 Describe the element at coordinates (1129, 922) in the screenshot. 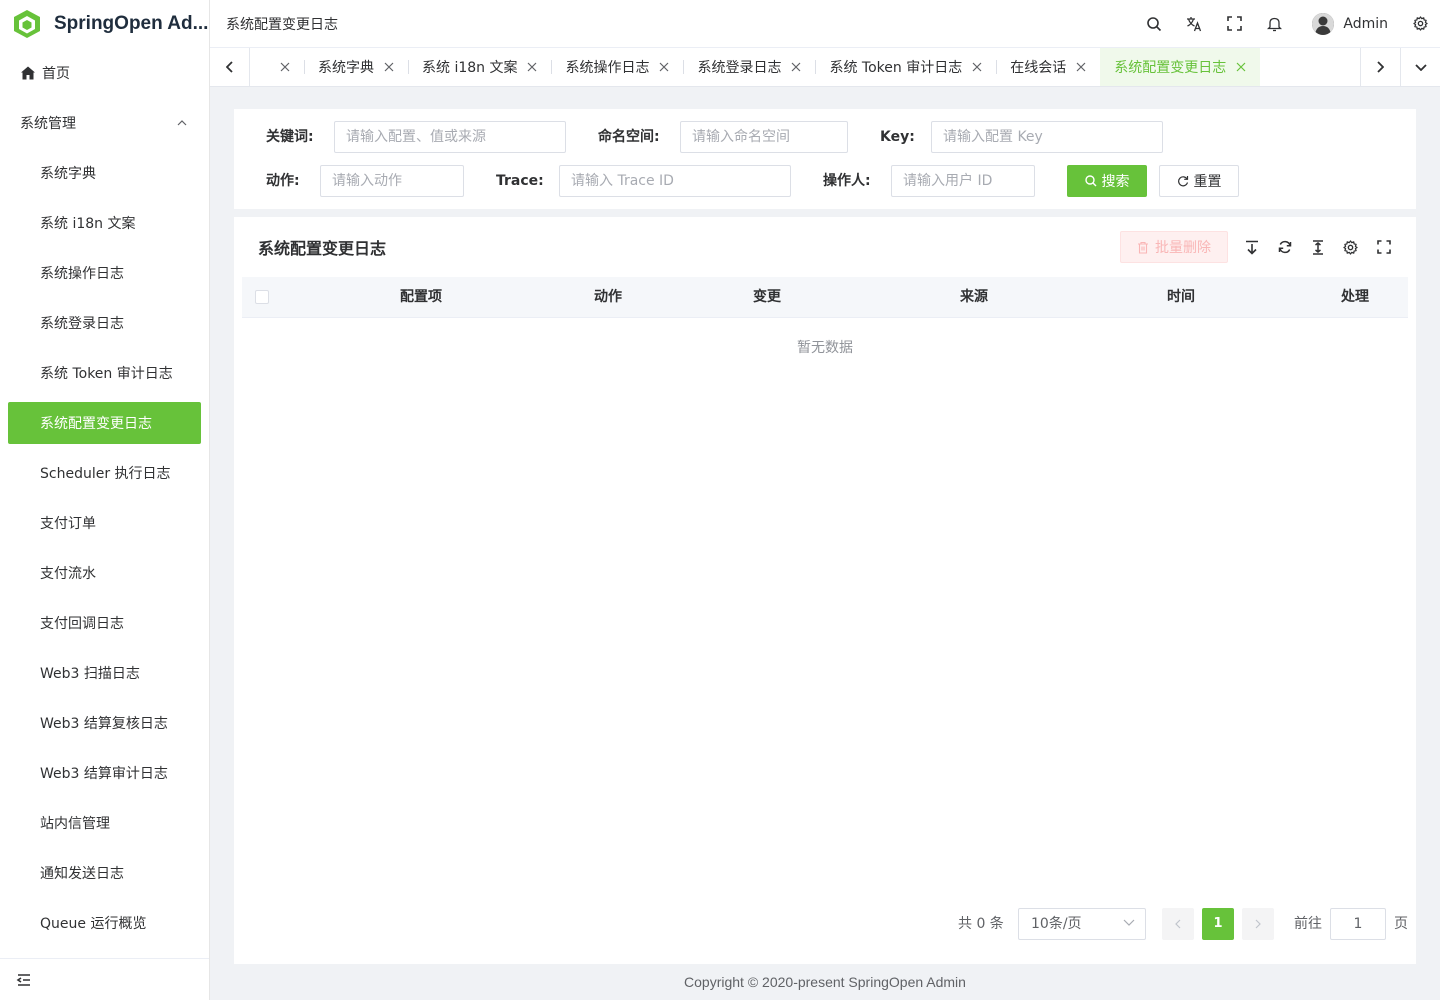

I see `chevron-down-icon` at that location.